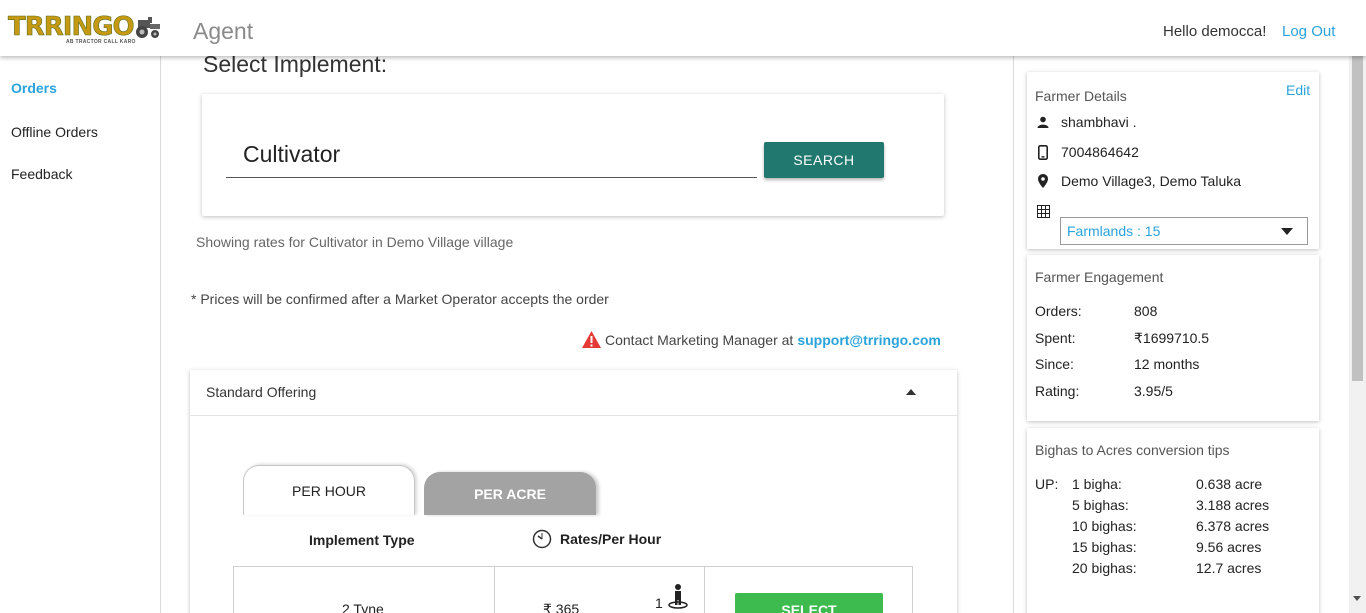 This screenshot has width=1366, height=613. Describe the element at coordinates (573, 393) in the screenshot. I see `offering-header: Standard Offering` at that location.